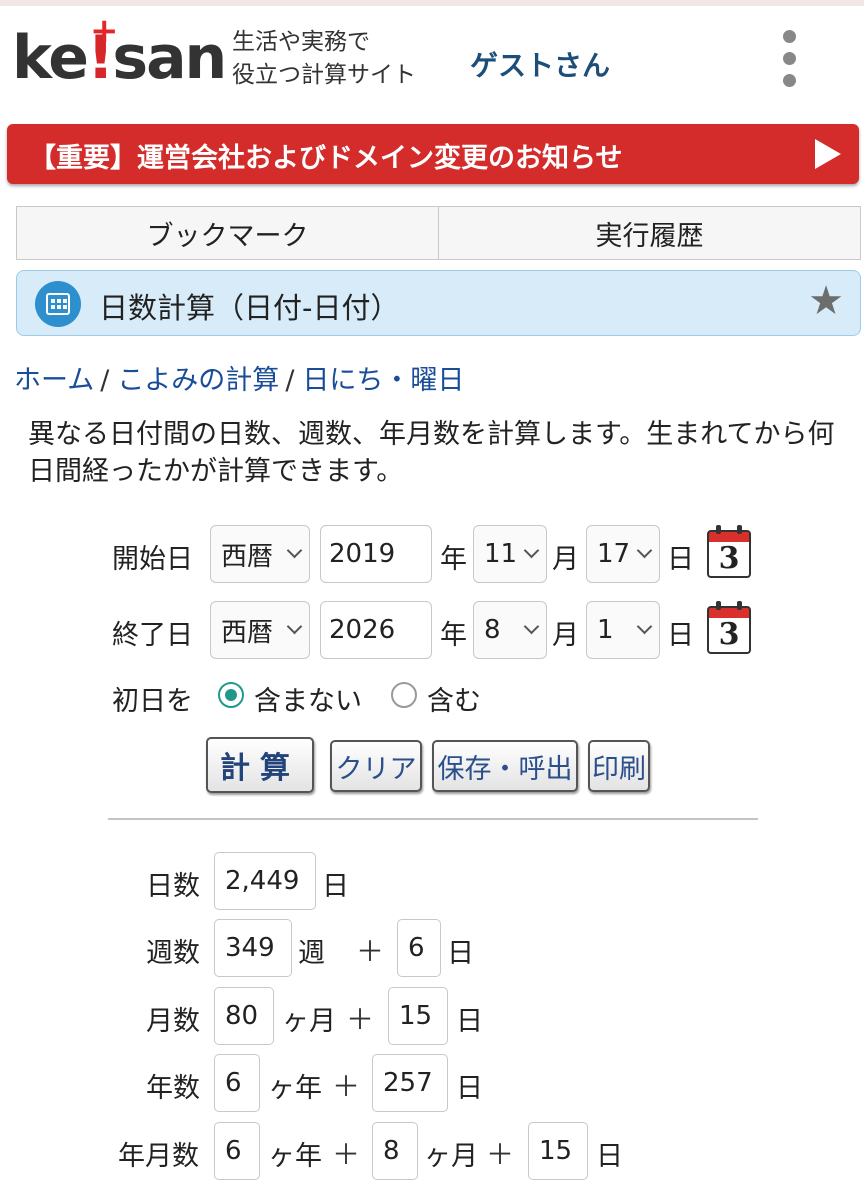  I want to click on calculator-title-bar: 日数計算（日付-日付） ★, so click(438, 303).